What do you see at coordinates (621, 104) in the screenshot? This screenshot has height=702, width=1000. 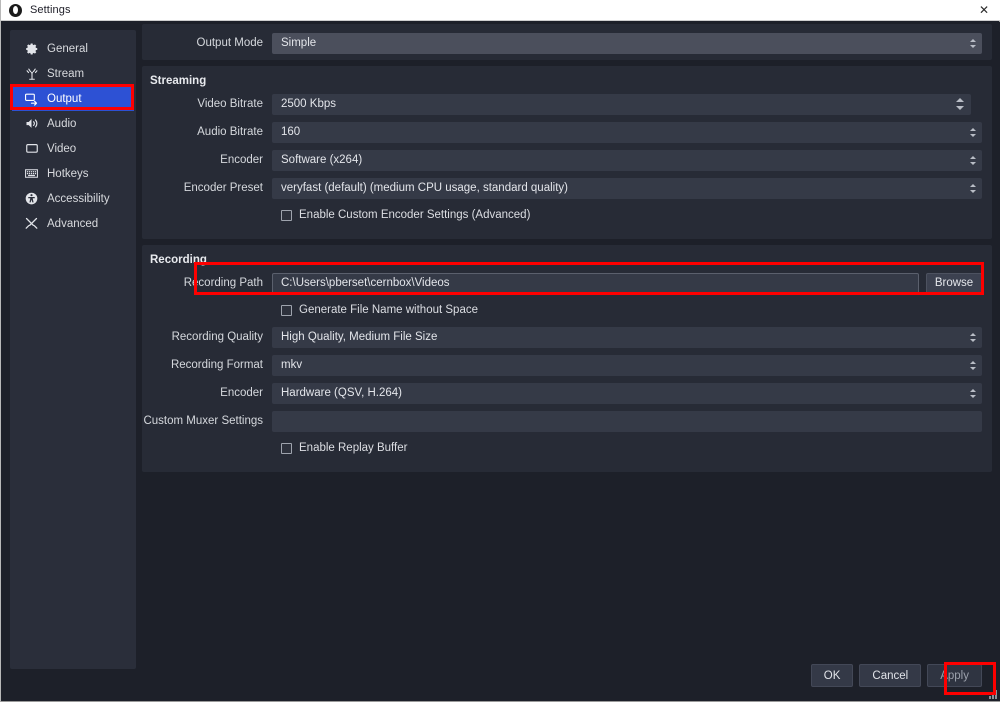 I see `video-bitrate-spinbox: 2500 Kbps` at bounding box center [621, 104].